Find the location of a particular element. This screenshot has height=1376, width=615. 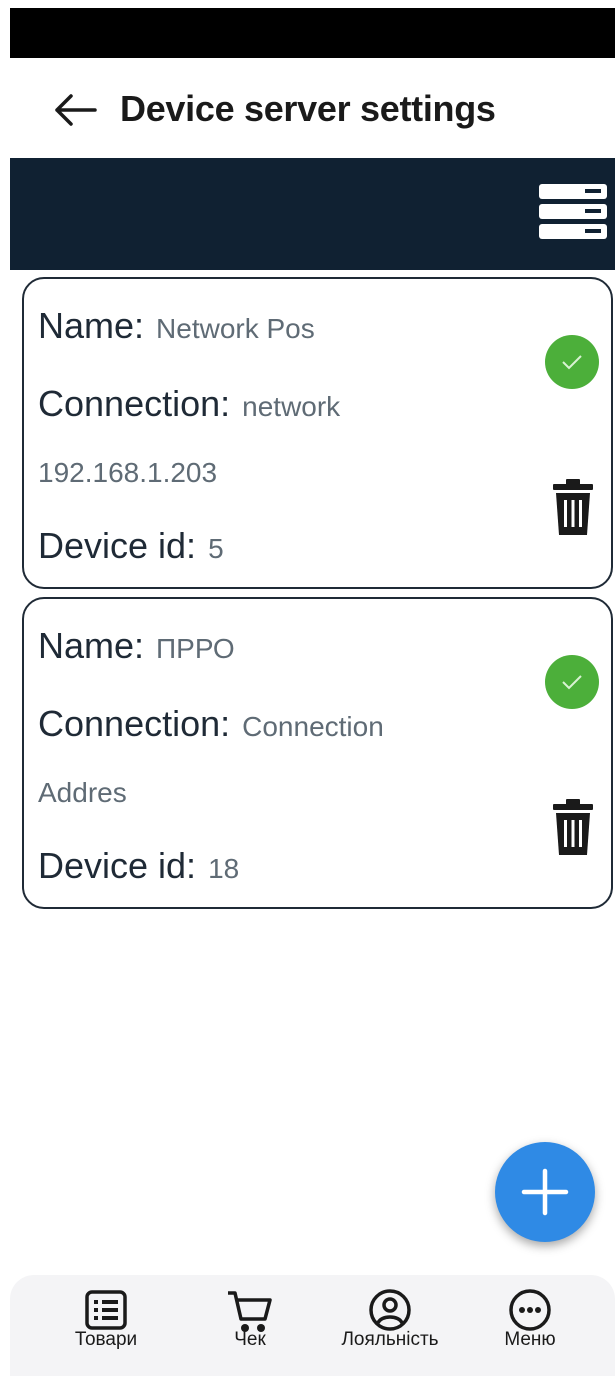

name-row: Name: ПРРО is located at coordinates (136, 646).